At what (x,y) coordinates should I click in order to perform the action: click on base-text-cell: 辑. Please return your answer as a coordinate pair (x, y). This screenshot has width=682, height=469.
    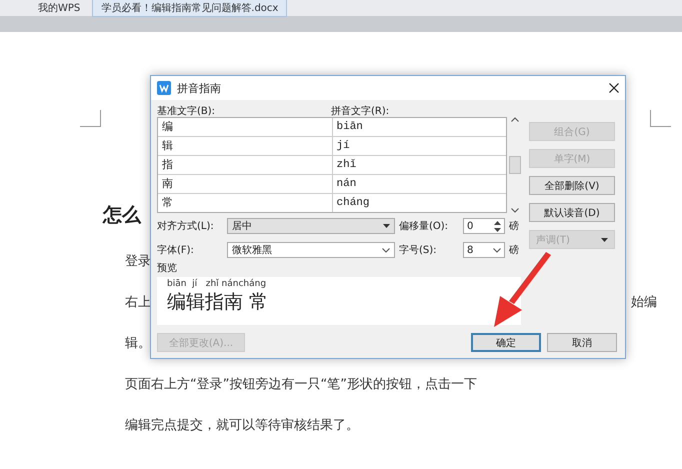
    Looking at the image, I should click on (245, 146).